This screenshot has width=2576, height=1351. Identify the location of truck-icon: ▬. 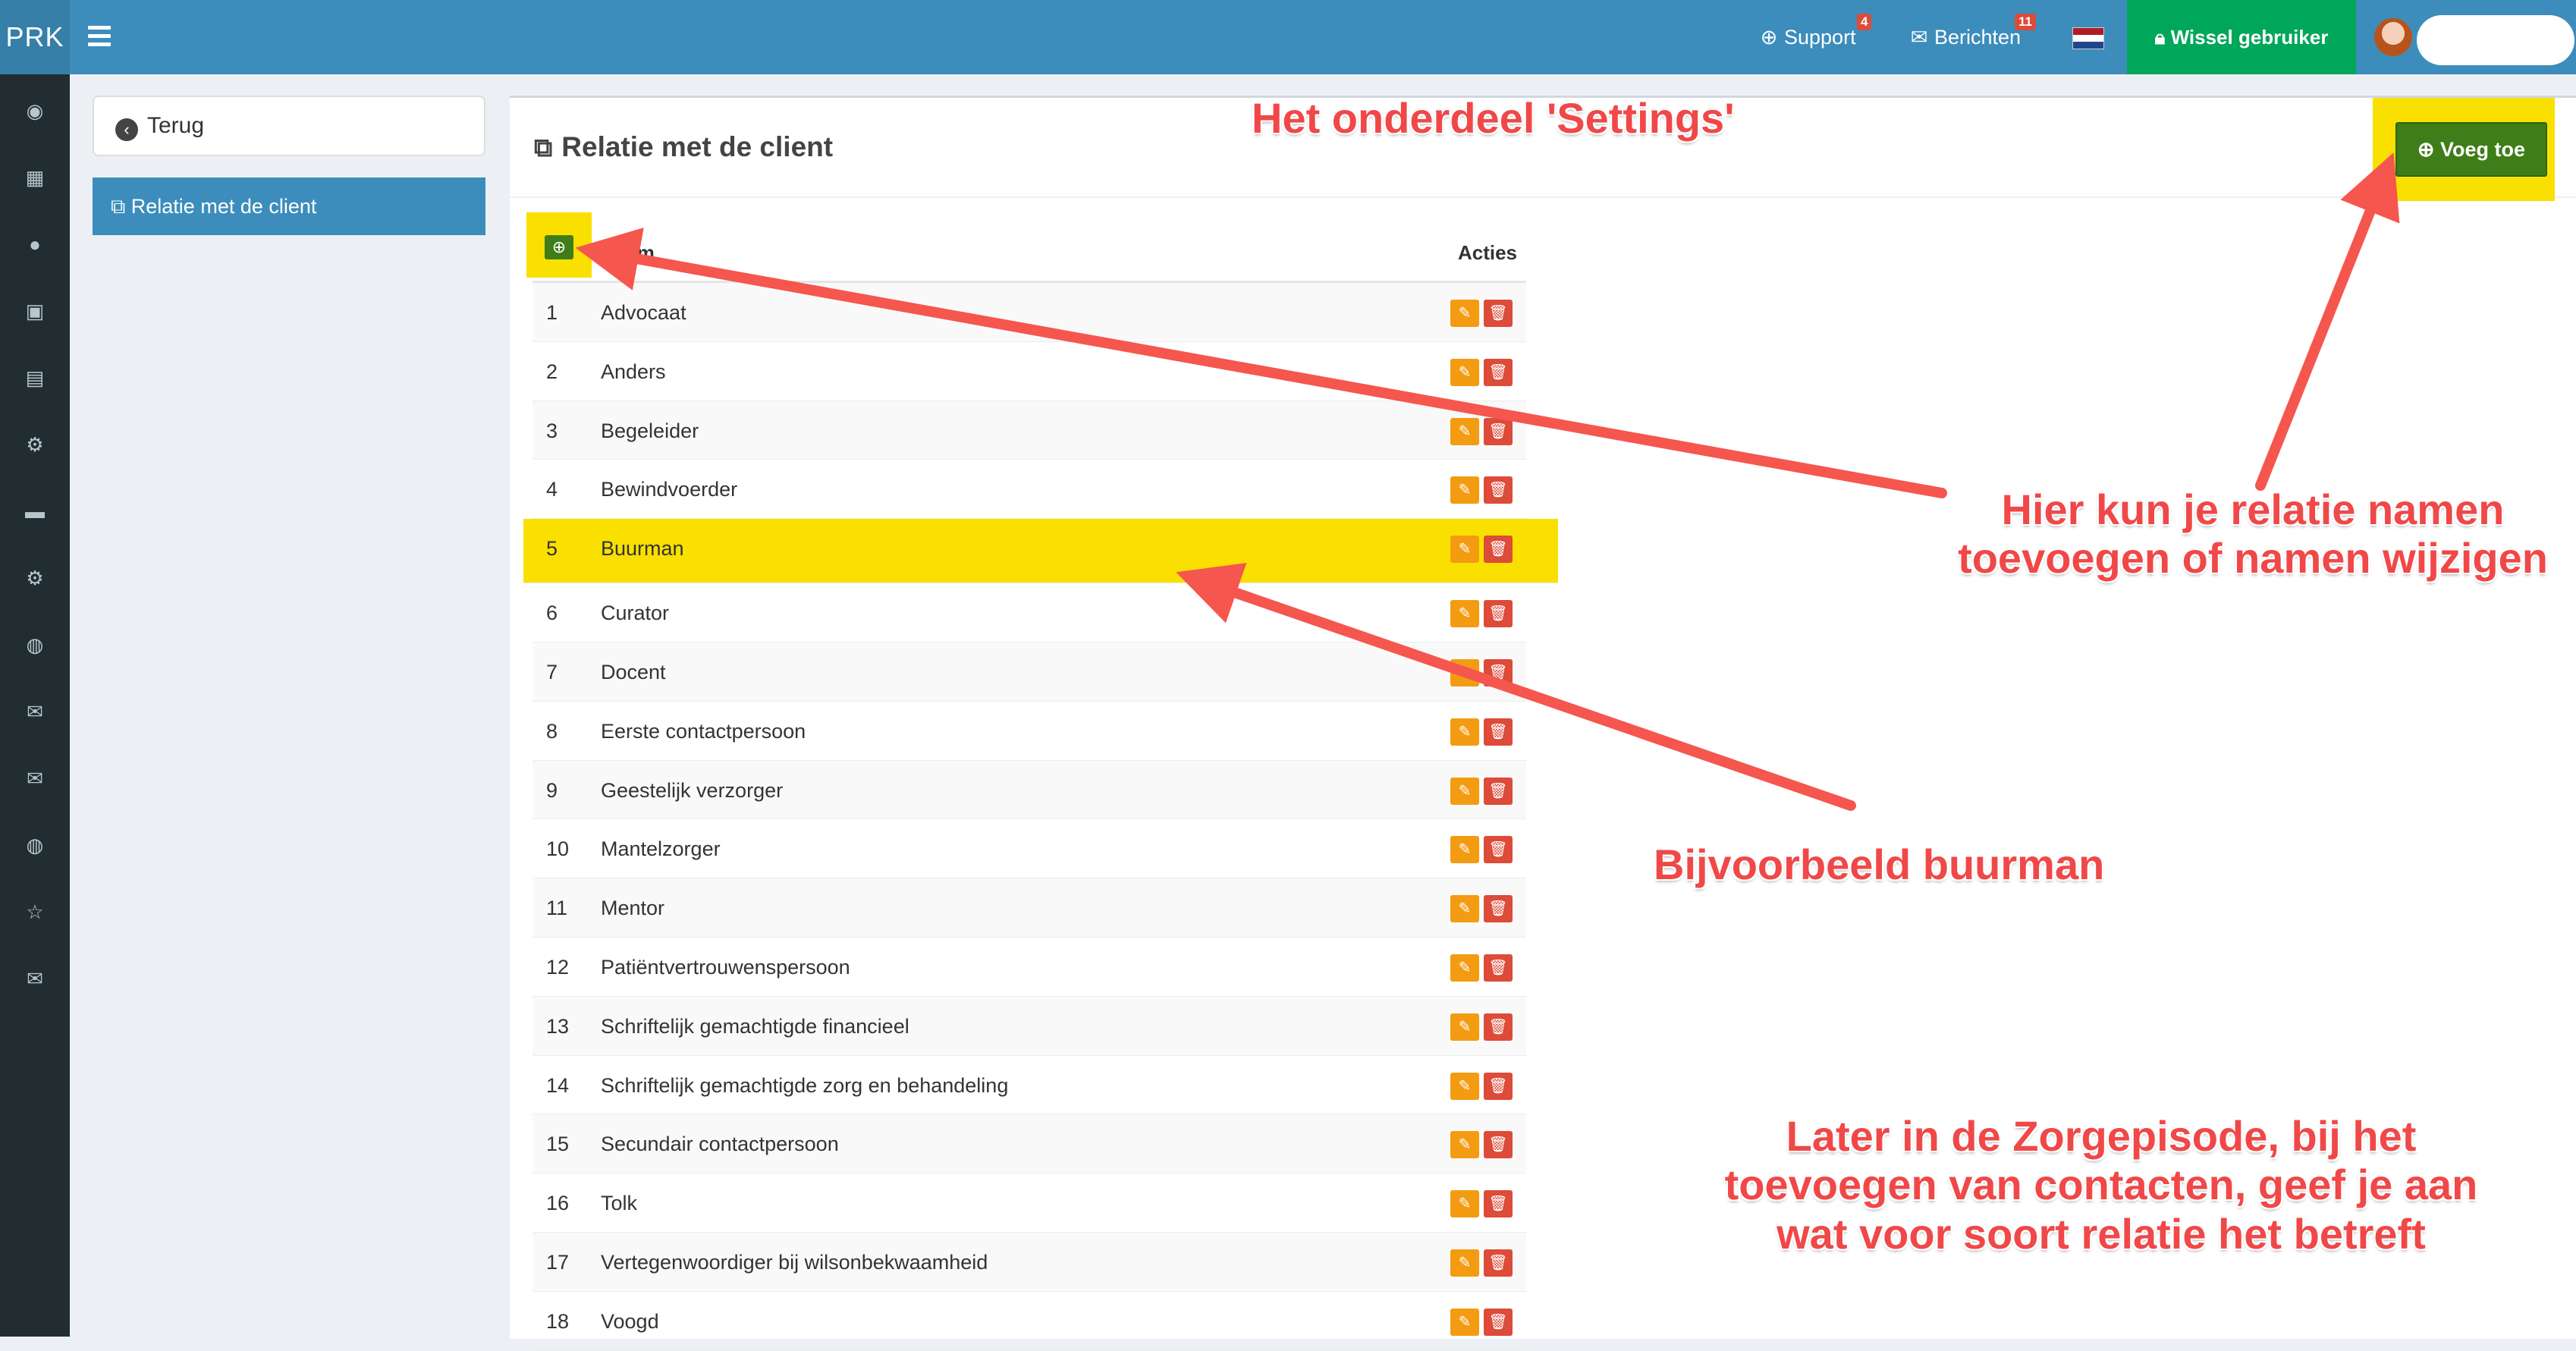
(35, 511).